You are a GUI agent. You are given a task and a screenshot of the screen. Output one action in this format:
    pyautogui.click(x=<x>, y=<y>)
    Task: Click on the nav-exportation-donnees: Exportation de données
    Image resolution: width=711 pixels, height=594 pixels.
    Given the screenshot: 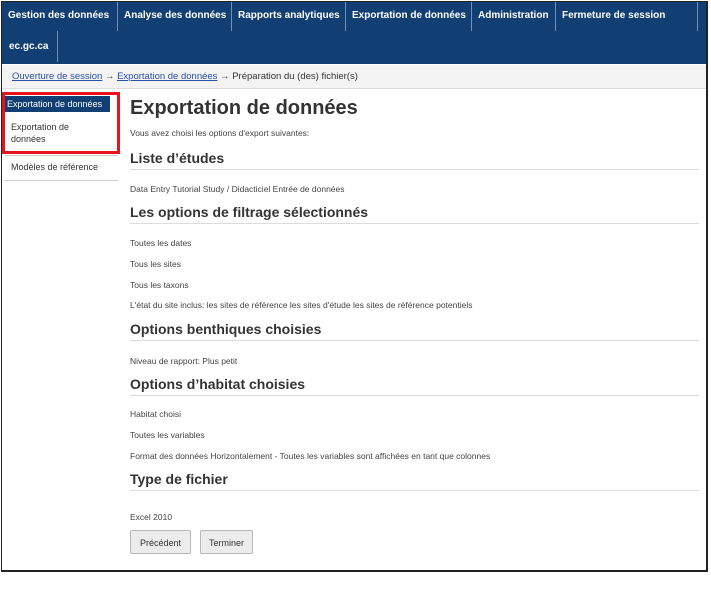 What is the action you would take?
    pyautogui.click(x=409, y=16)
    